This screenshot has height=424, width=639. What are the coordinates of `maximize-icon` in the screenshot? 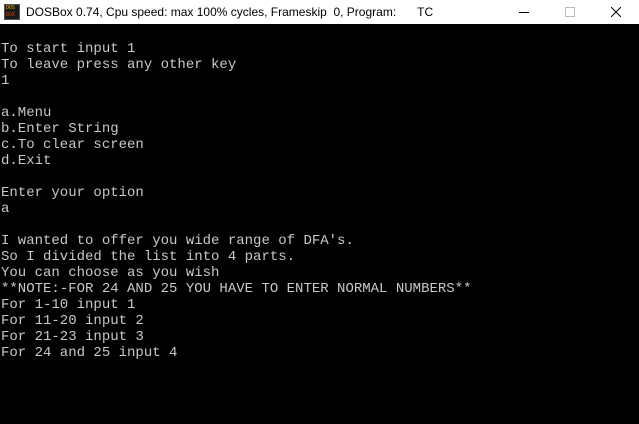 It's located at (570, 12).